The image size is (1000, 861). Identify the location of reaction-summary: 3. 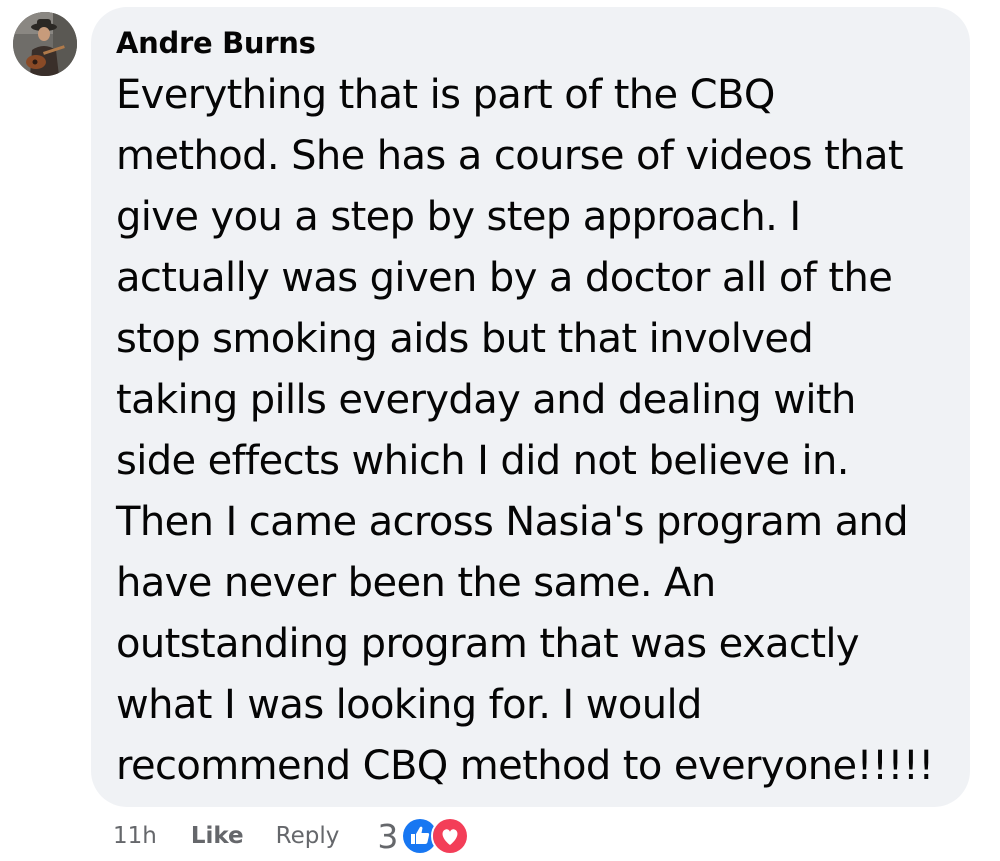
(423, 836).